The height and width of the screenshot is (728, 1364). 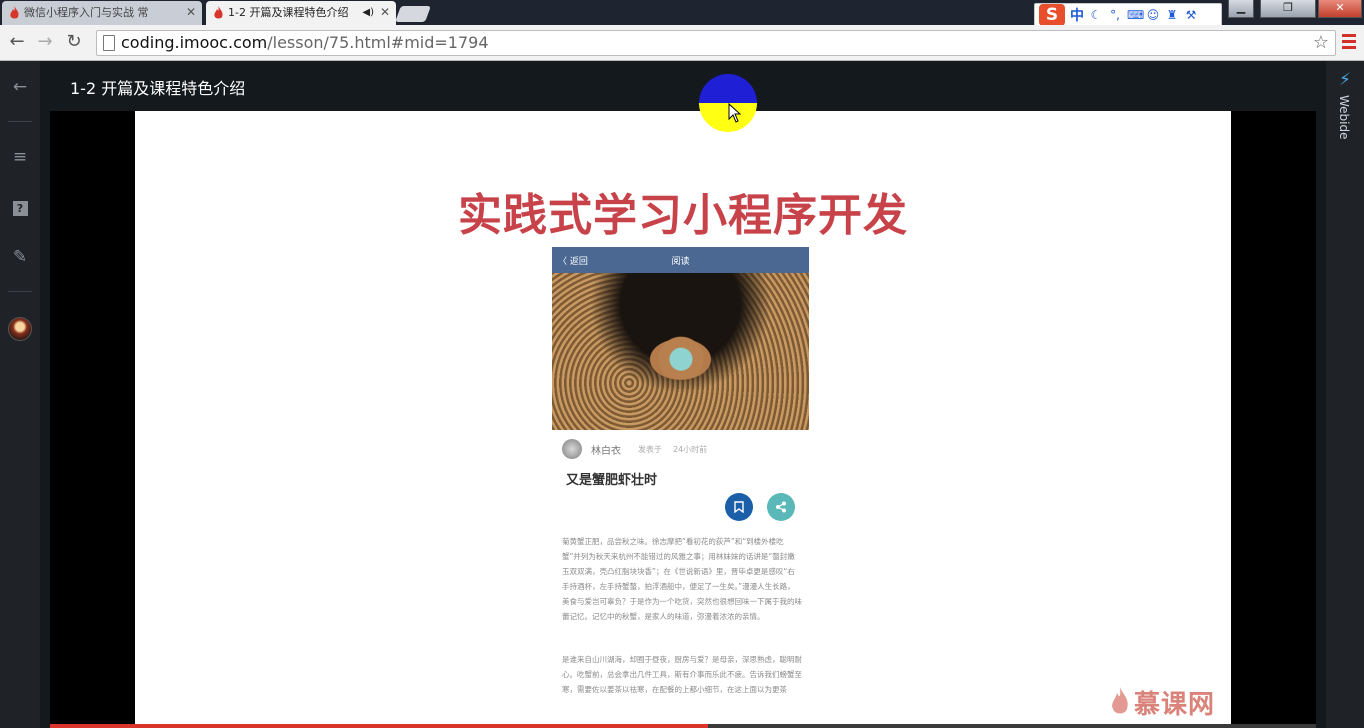 What do you see at coordinates (683, 215) in the screenshot?
I see `slide-title: 实践式学习小程序开发` at bounding box center [683, 215].